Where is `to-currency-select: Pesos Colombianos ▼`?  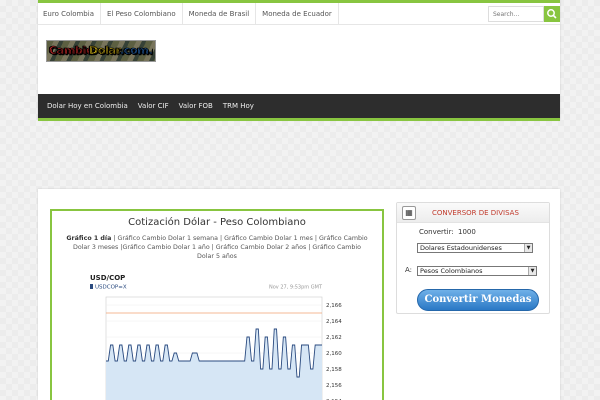
to-currency-select: Pesos Colombianos ▼ is located at coordinates (477, 271).